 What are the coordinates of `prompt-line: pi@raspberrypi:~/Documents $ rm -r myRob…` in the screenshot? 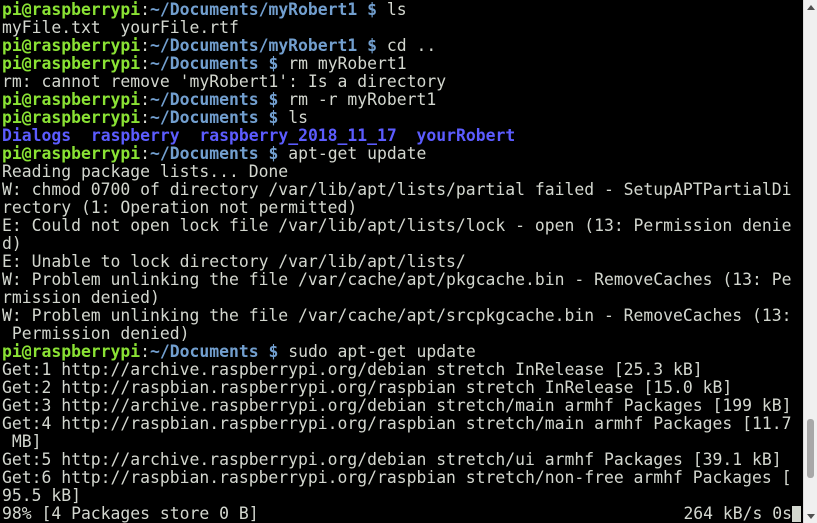 It's located at (402, 100).